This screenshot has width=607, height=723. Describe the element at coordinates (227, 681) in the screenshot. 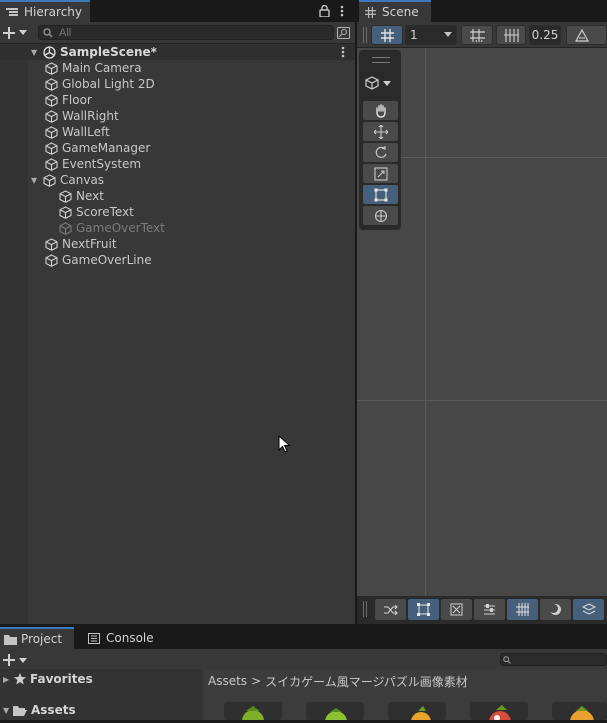

I see `breadcrumb-root: Assets` at that location.